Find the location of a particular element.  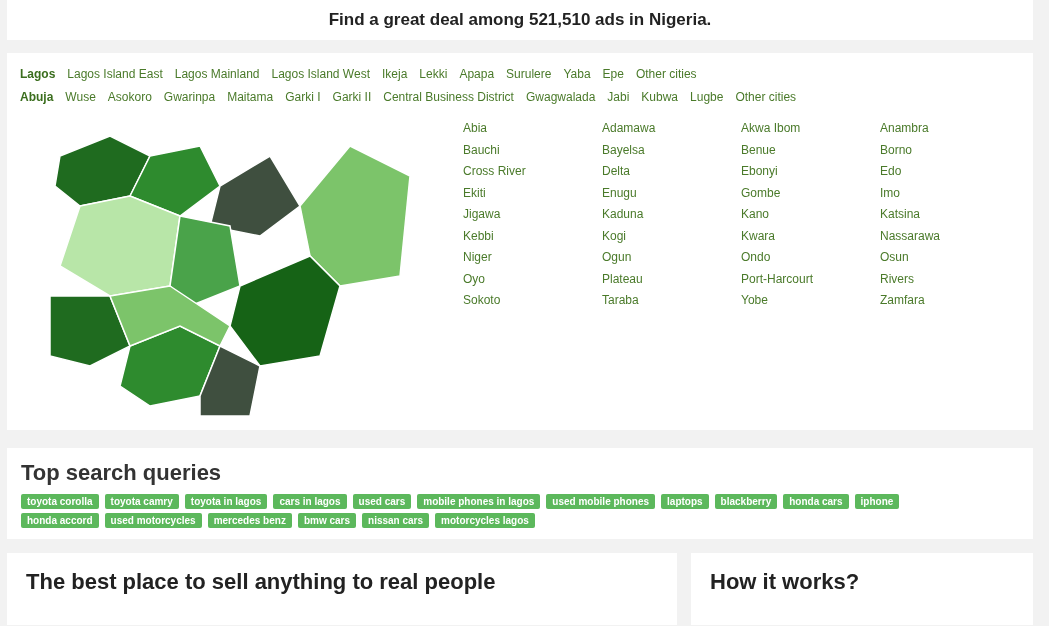

state-link: Delta is located at coordinates (671, 171).